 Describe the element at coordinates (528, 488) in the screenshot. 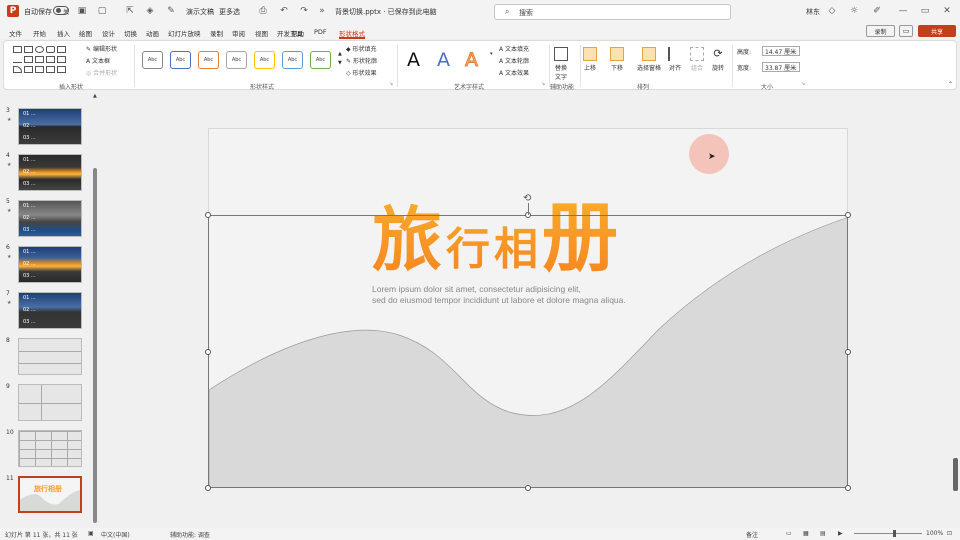

I see `resize-handle-b` at that location.